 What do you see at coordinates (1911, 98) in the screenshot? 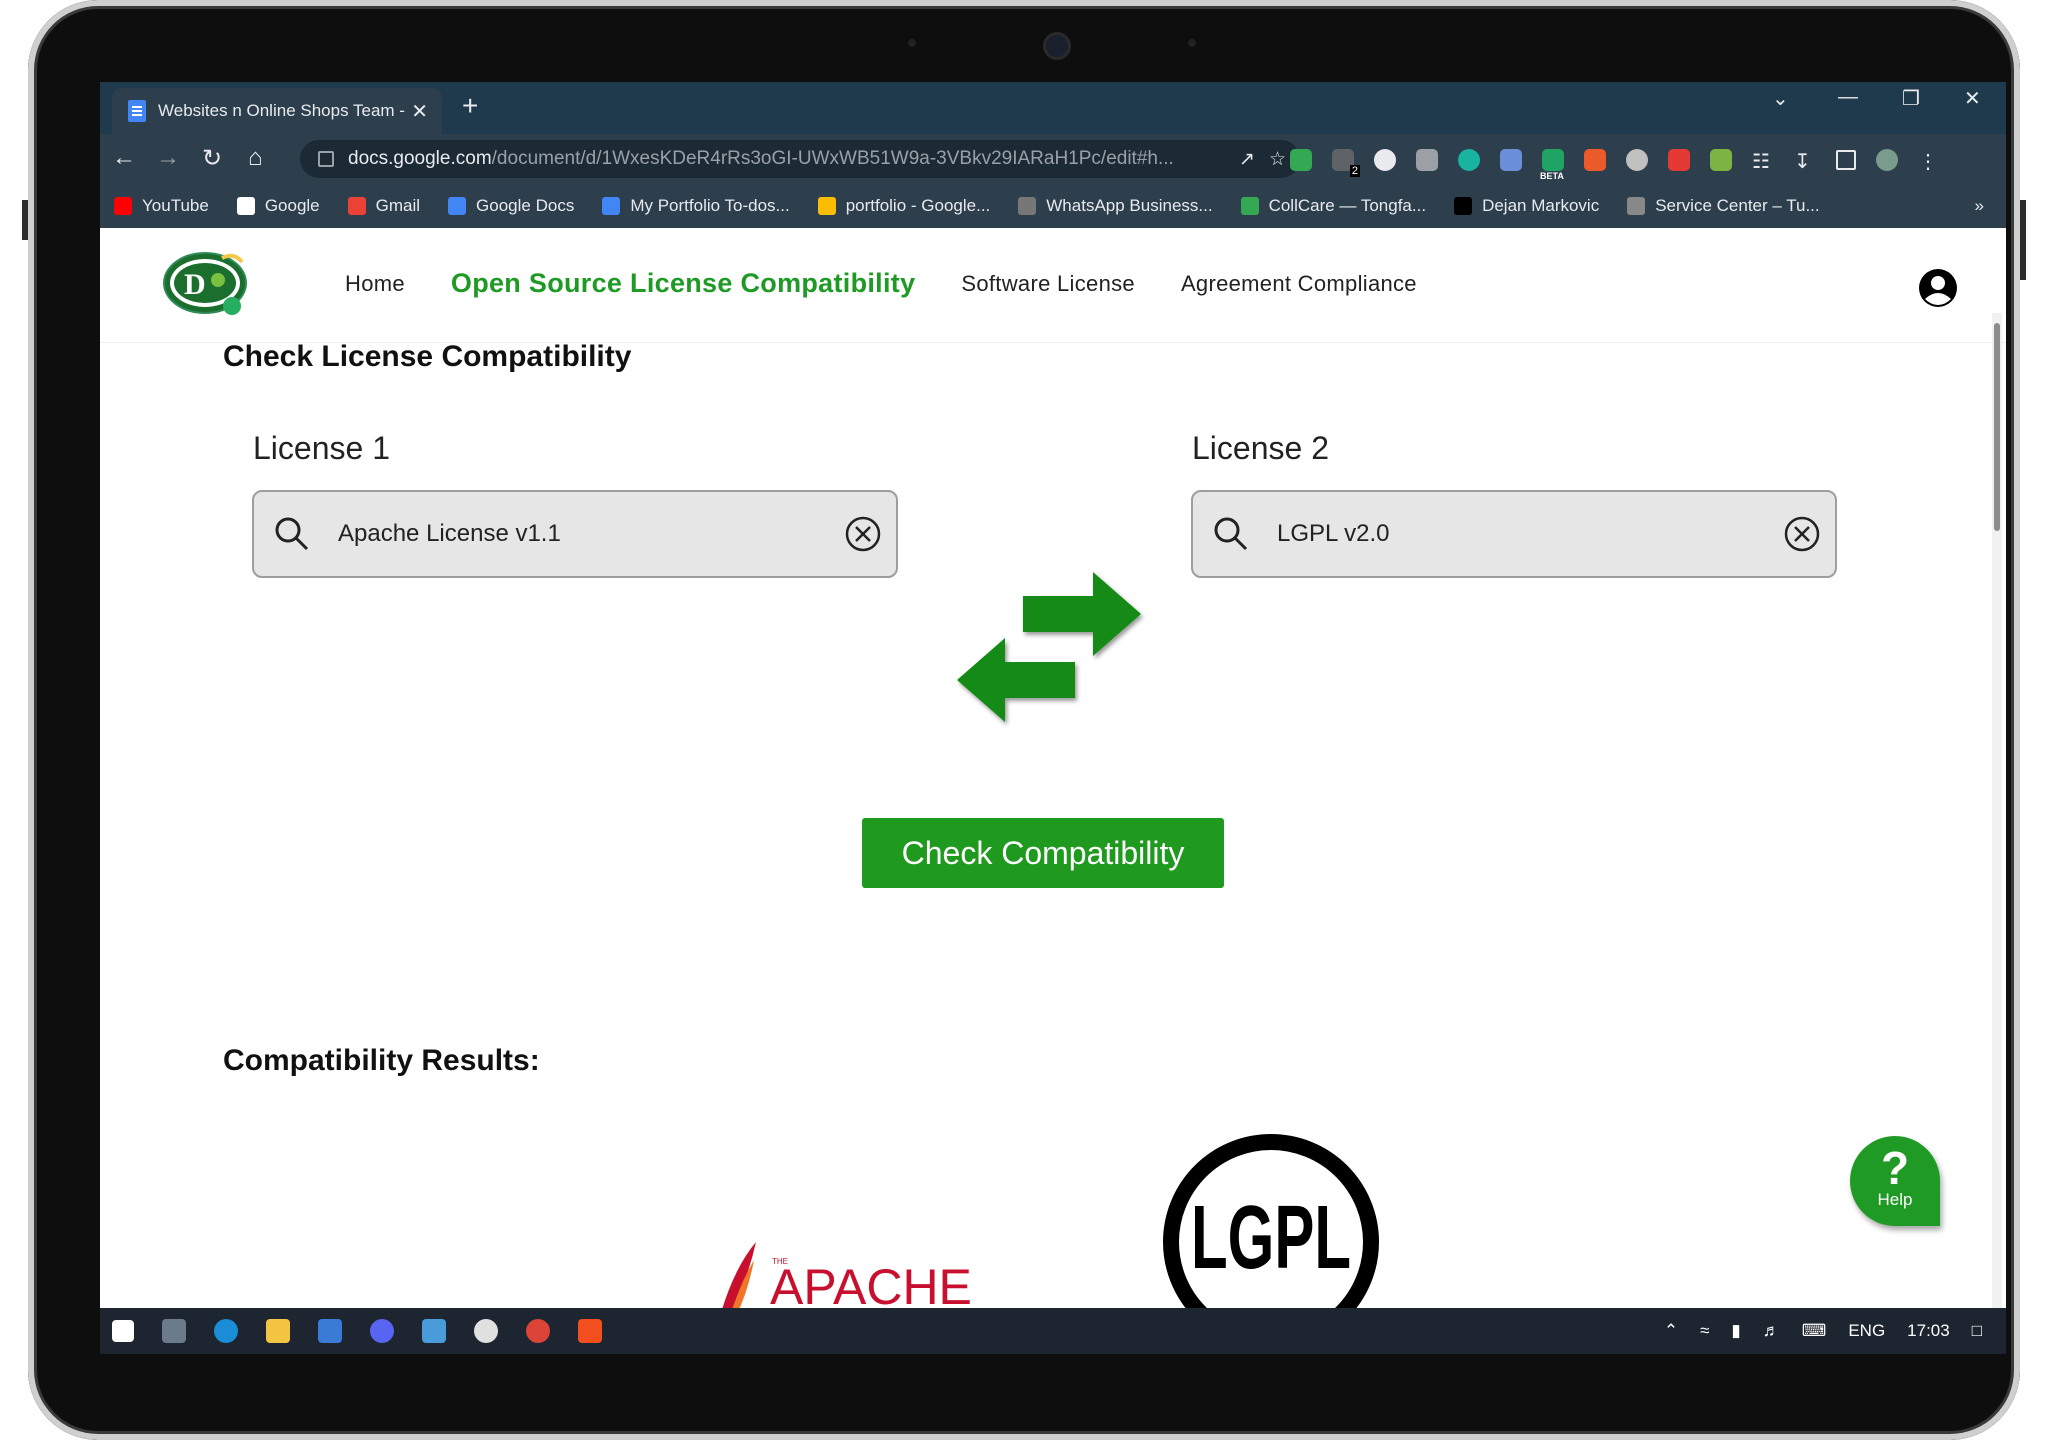
I see `restore-icon: ❐` at bounding box center [1911, 98].